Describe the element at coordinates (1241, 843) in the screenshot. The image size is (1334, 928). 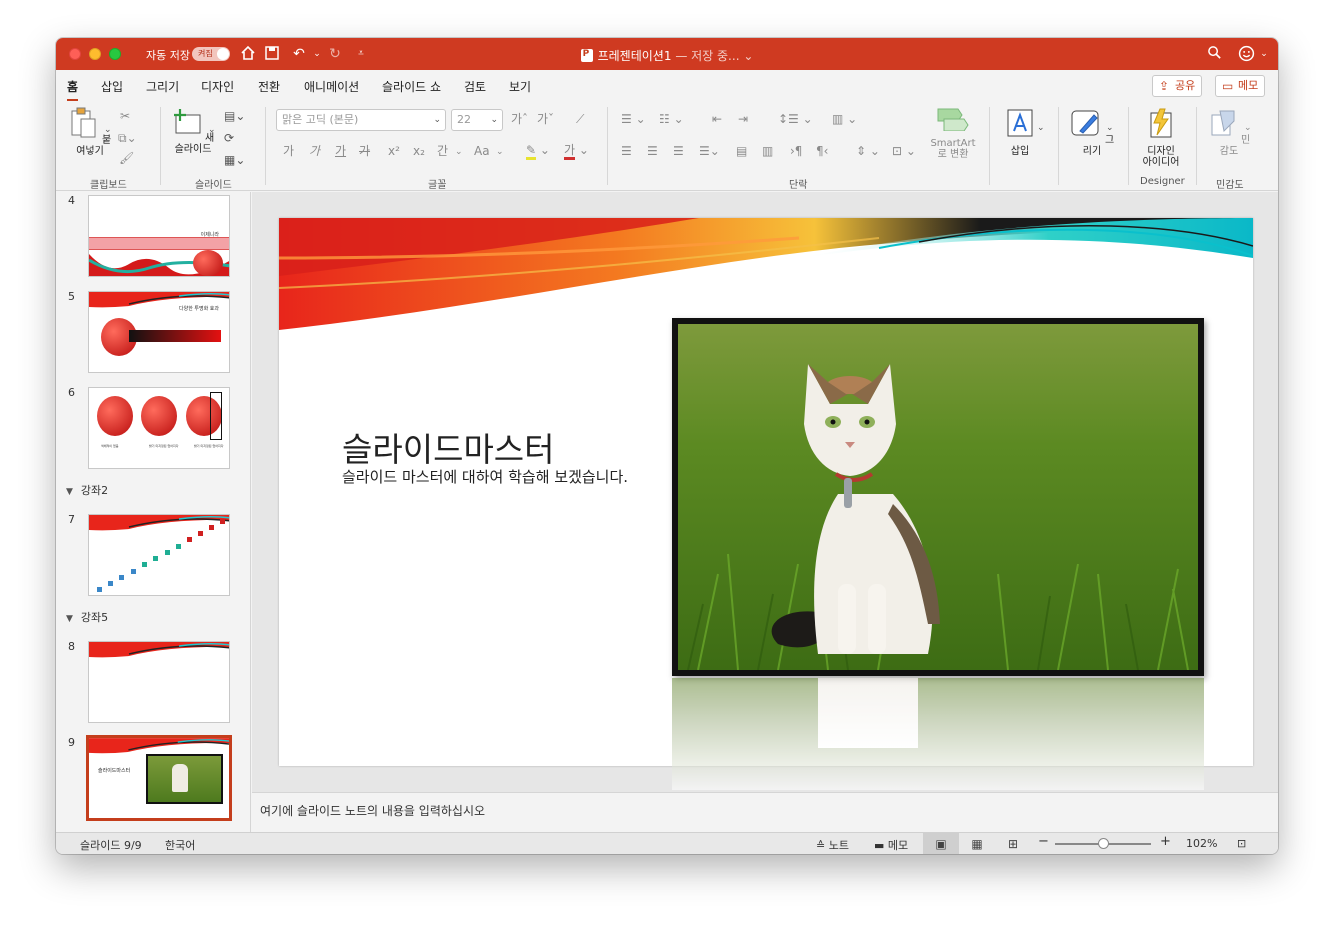
I see `fit-to-window-icon: ⊡` at that location.